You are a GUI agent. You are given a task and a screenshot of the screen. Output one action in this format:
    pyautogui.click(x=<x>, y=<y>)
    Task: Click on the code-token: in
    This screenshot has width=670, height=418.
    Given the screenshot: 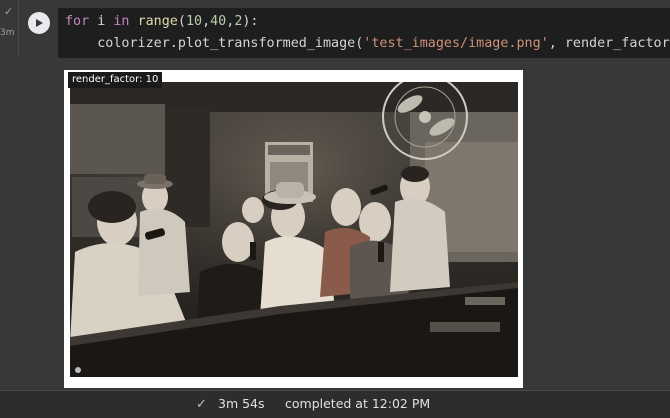 What is the action you would take?
    pyautogui.click(x=121, y=21)
    